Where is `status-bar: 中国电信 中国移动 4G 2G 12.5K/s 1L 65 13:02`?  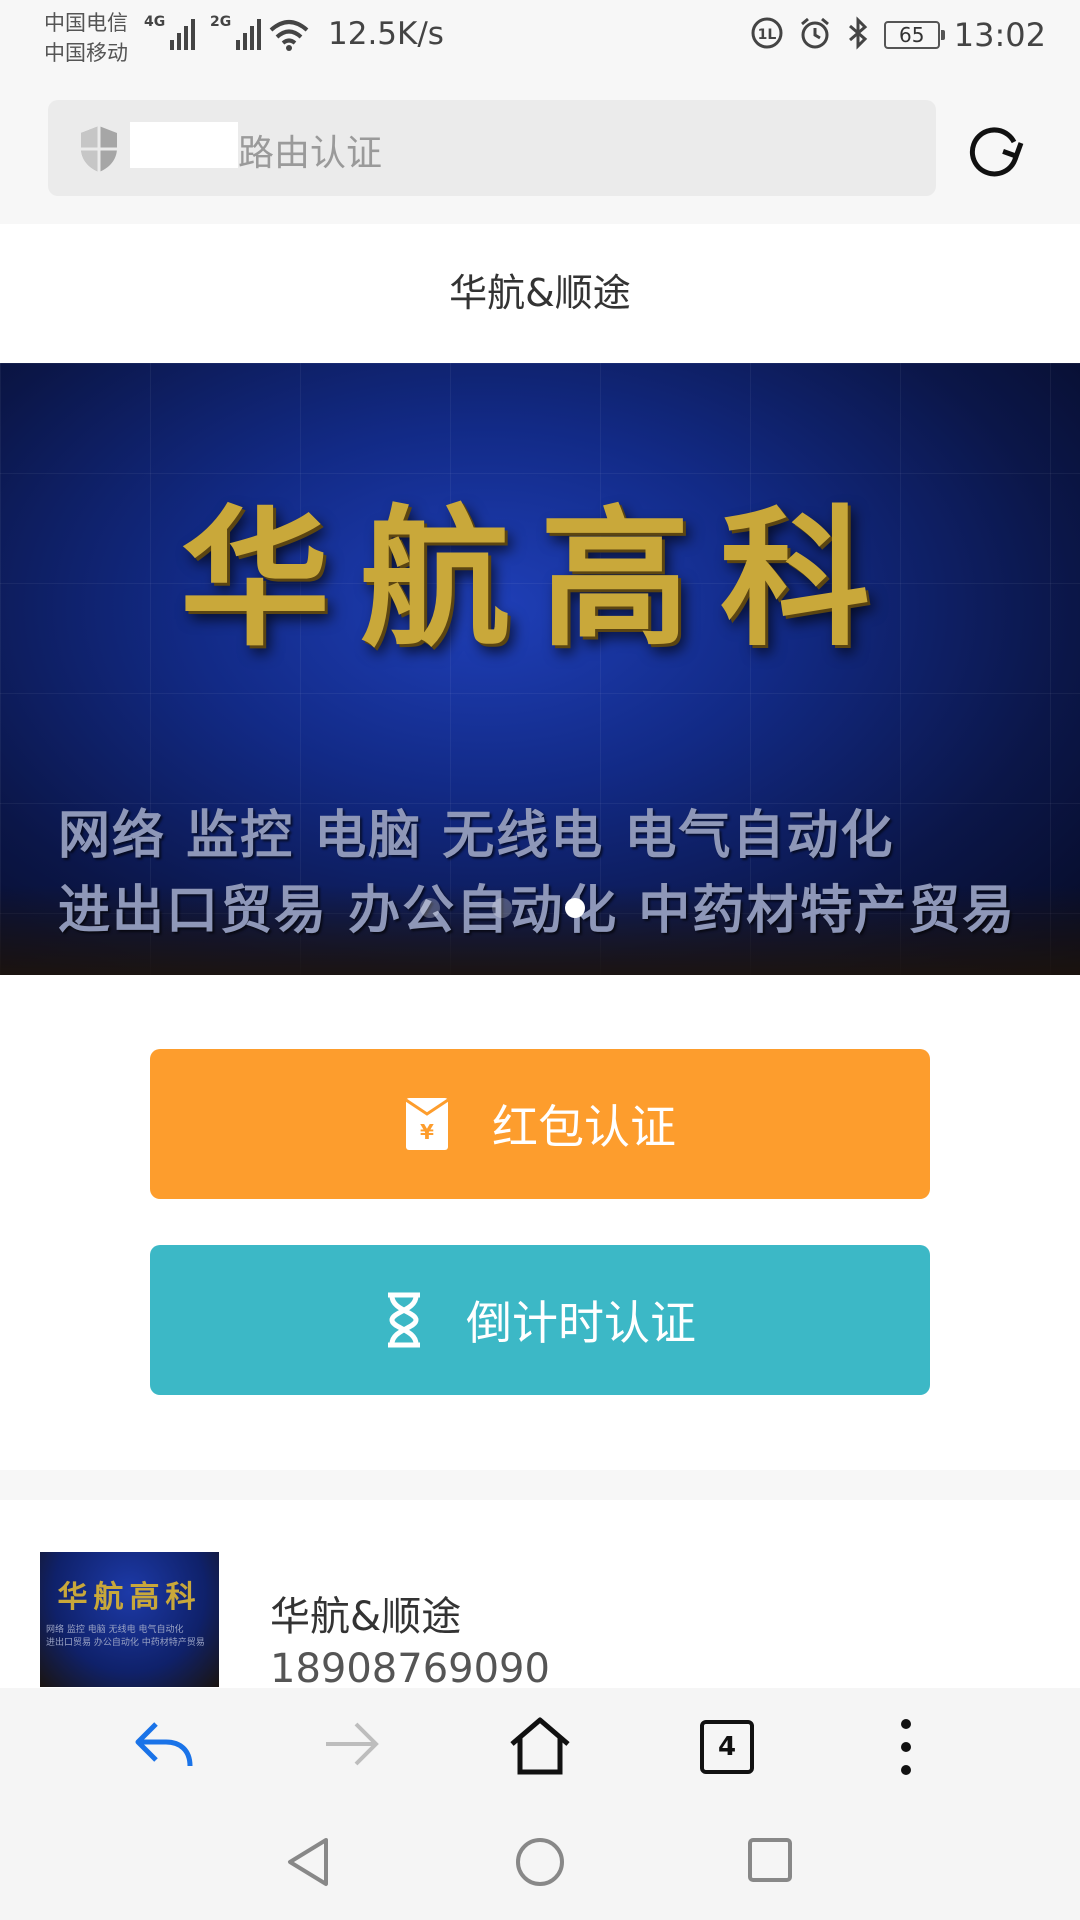 status-bar: 中国电信 中国移动 4G 2G 12.5K/s 1L 65 13:02 is located at coordinates (540, 39).